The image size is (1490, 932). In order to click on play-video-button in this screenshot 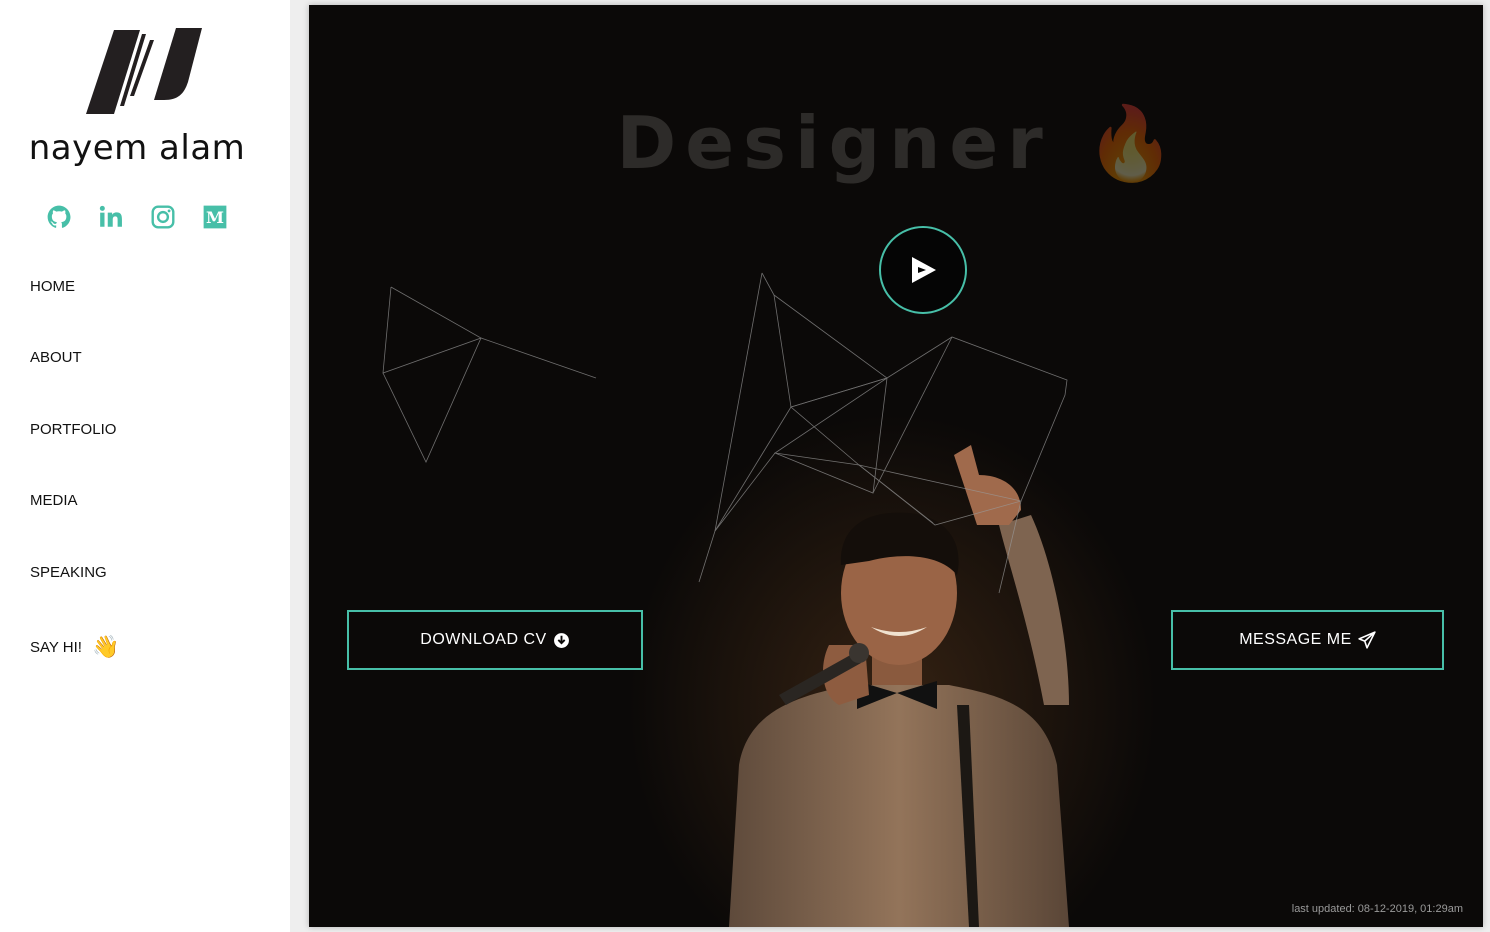, I will do `click(923, 270)`.